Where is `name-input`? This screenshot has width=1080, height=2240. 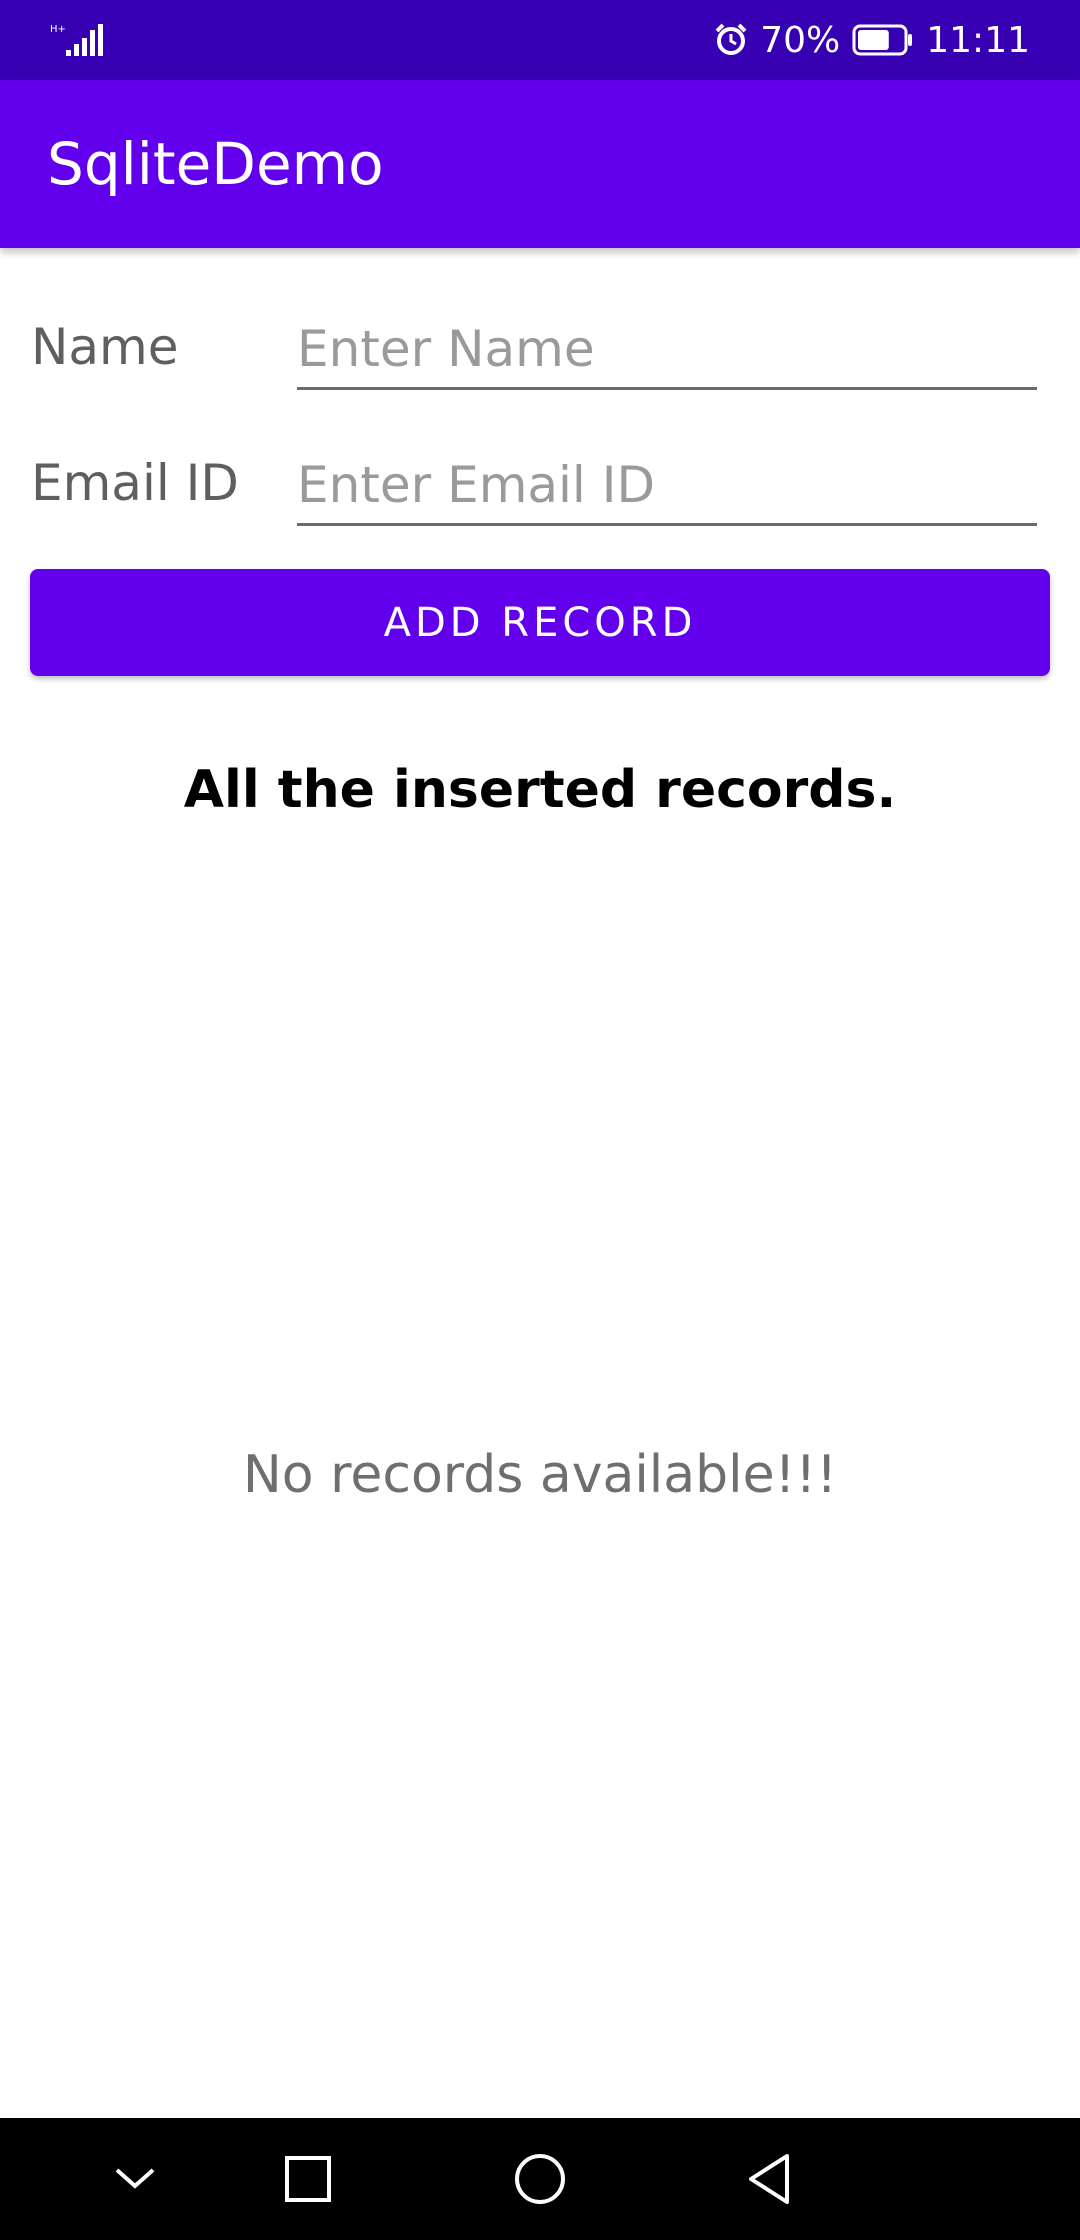
name-input is located at coordinates (667, 350).